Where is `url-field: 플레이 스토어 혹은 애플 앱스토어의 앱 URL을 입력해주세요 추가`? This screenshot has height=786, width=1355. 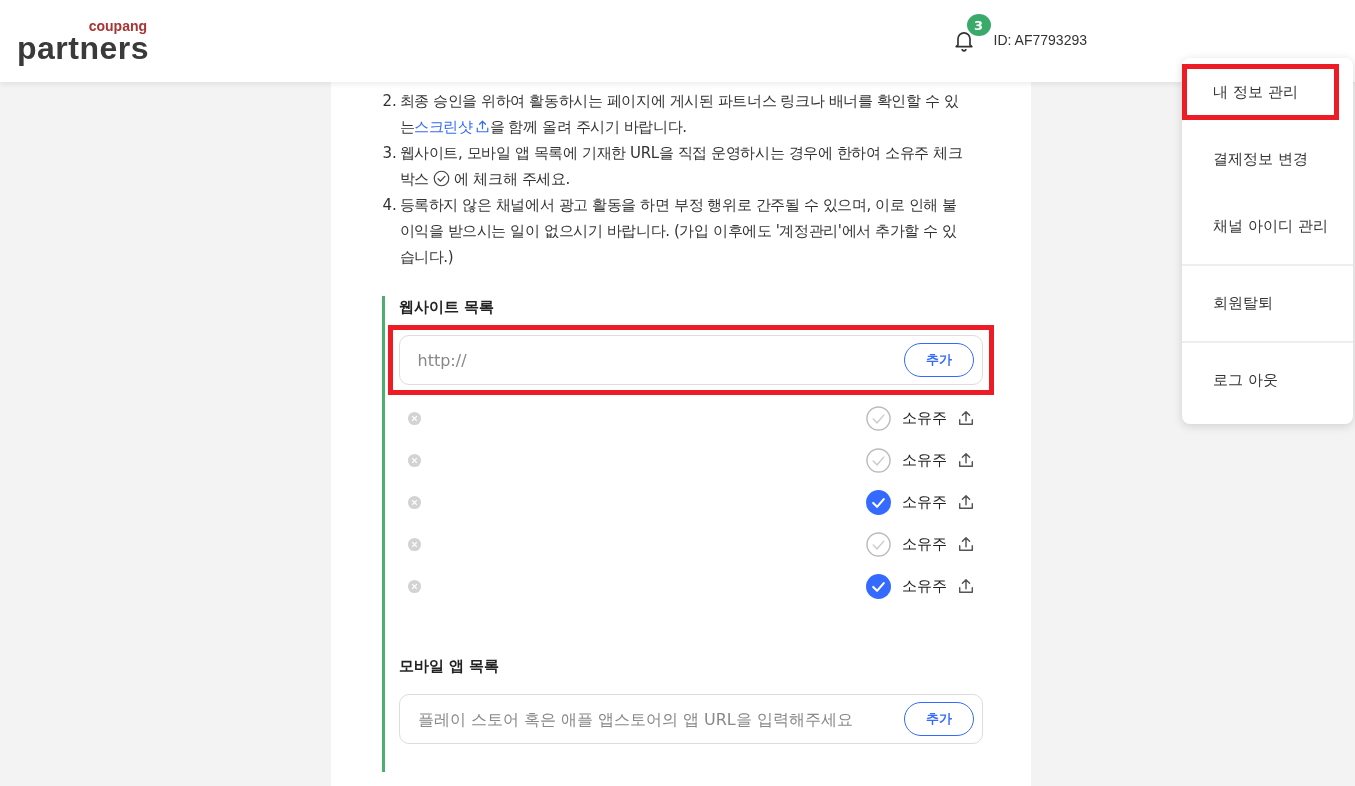 url-field: 플레이 스토어 혹은 애플 앱스토어의 앱 URL을 입력해주세요 추가 is located at coordinates (690, 719).